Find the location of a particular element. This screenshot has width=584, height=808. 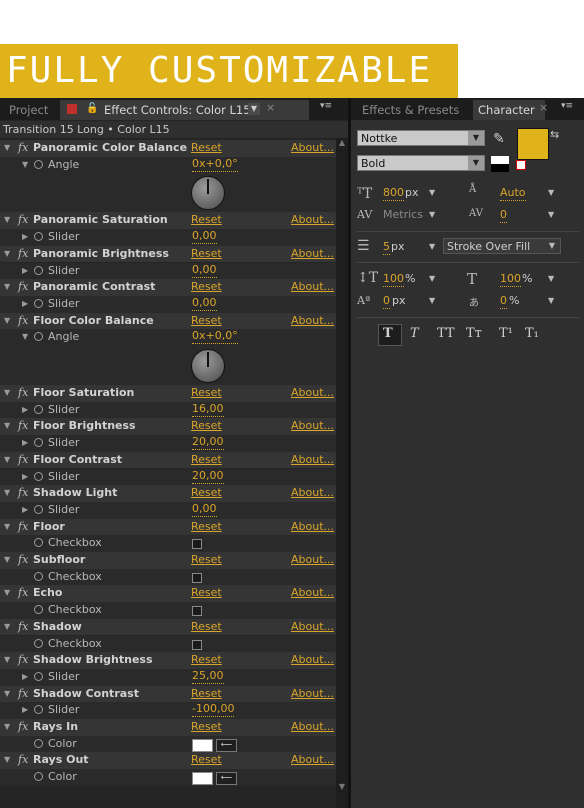

close-character-icon: × is located at coordinates (543, 107).